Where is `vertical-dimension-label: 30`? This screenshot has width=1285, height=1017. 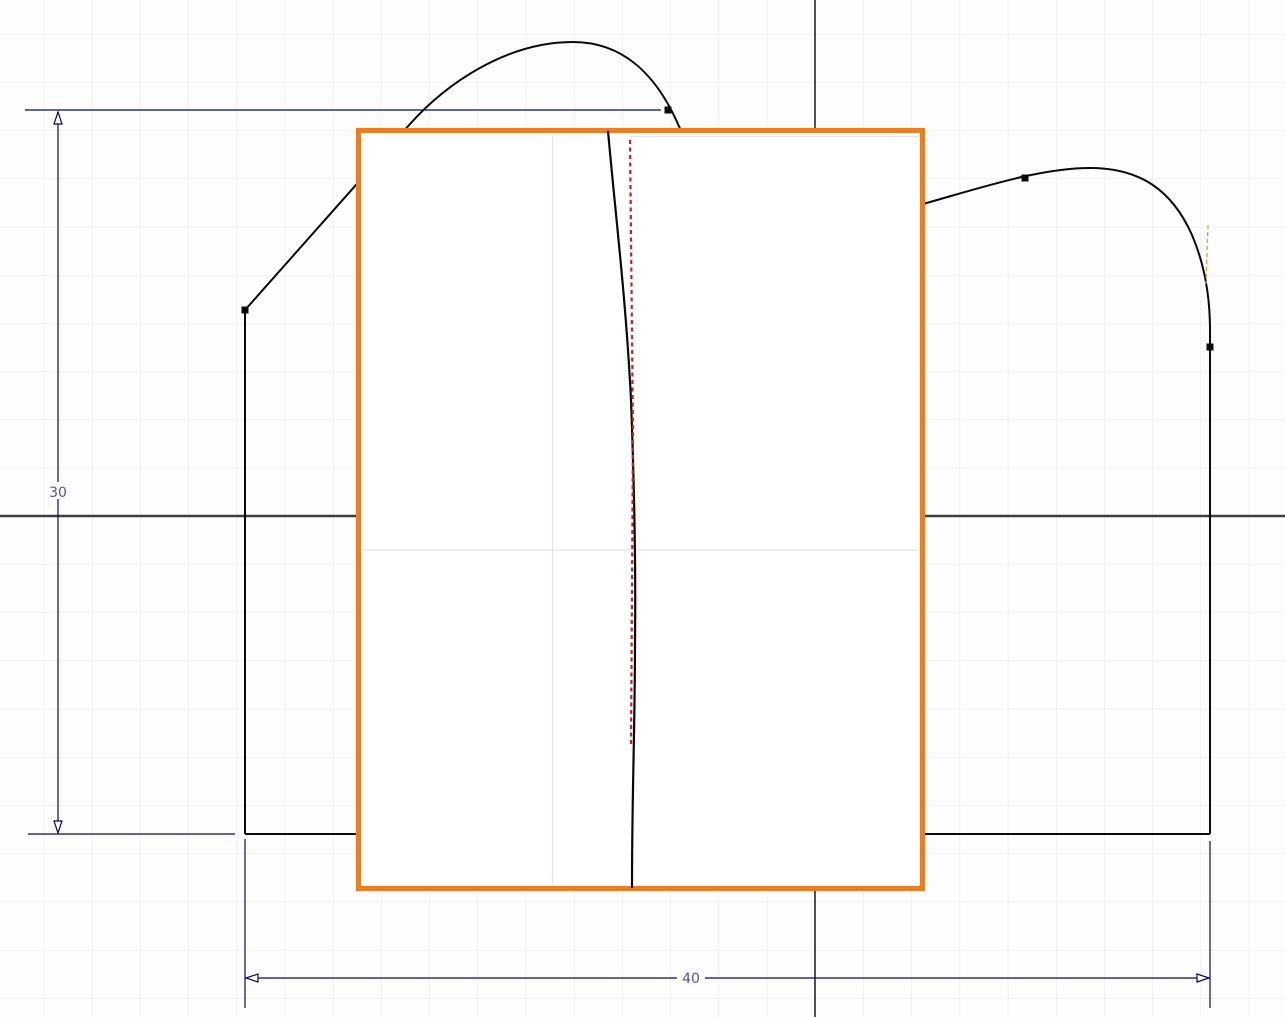
vertical-dimension-label: 30 is located at coordinates (58, 491).